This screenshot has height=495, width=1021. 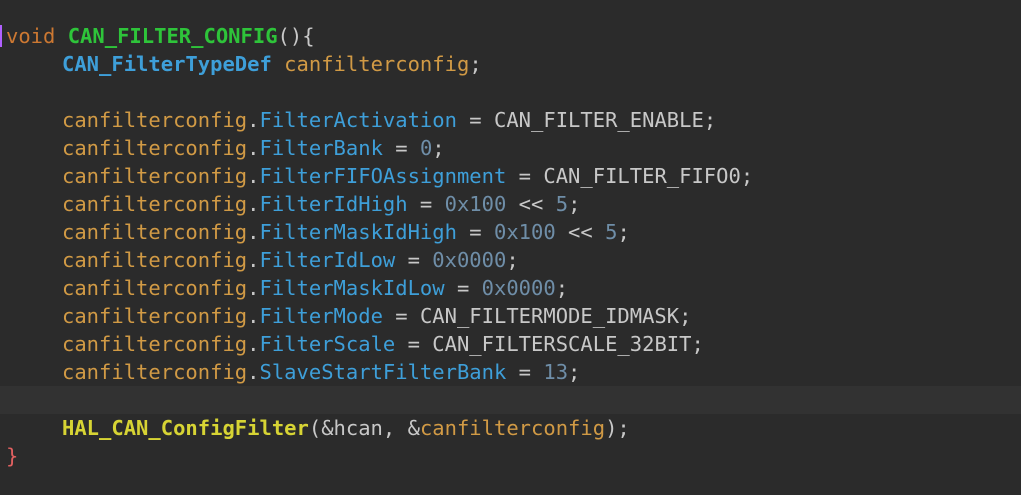 What do you see at coordinates (642, 176) in the screenshot?
I see `assigned-value: CAN_FILTER_FIFO0` at bounding box center [642, 176].